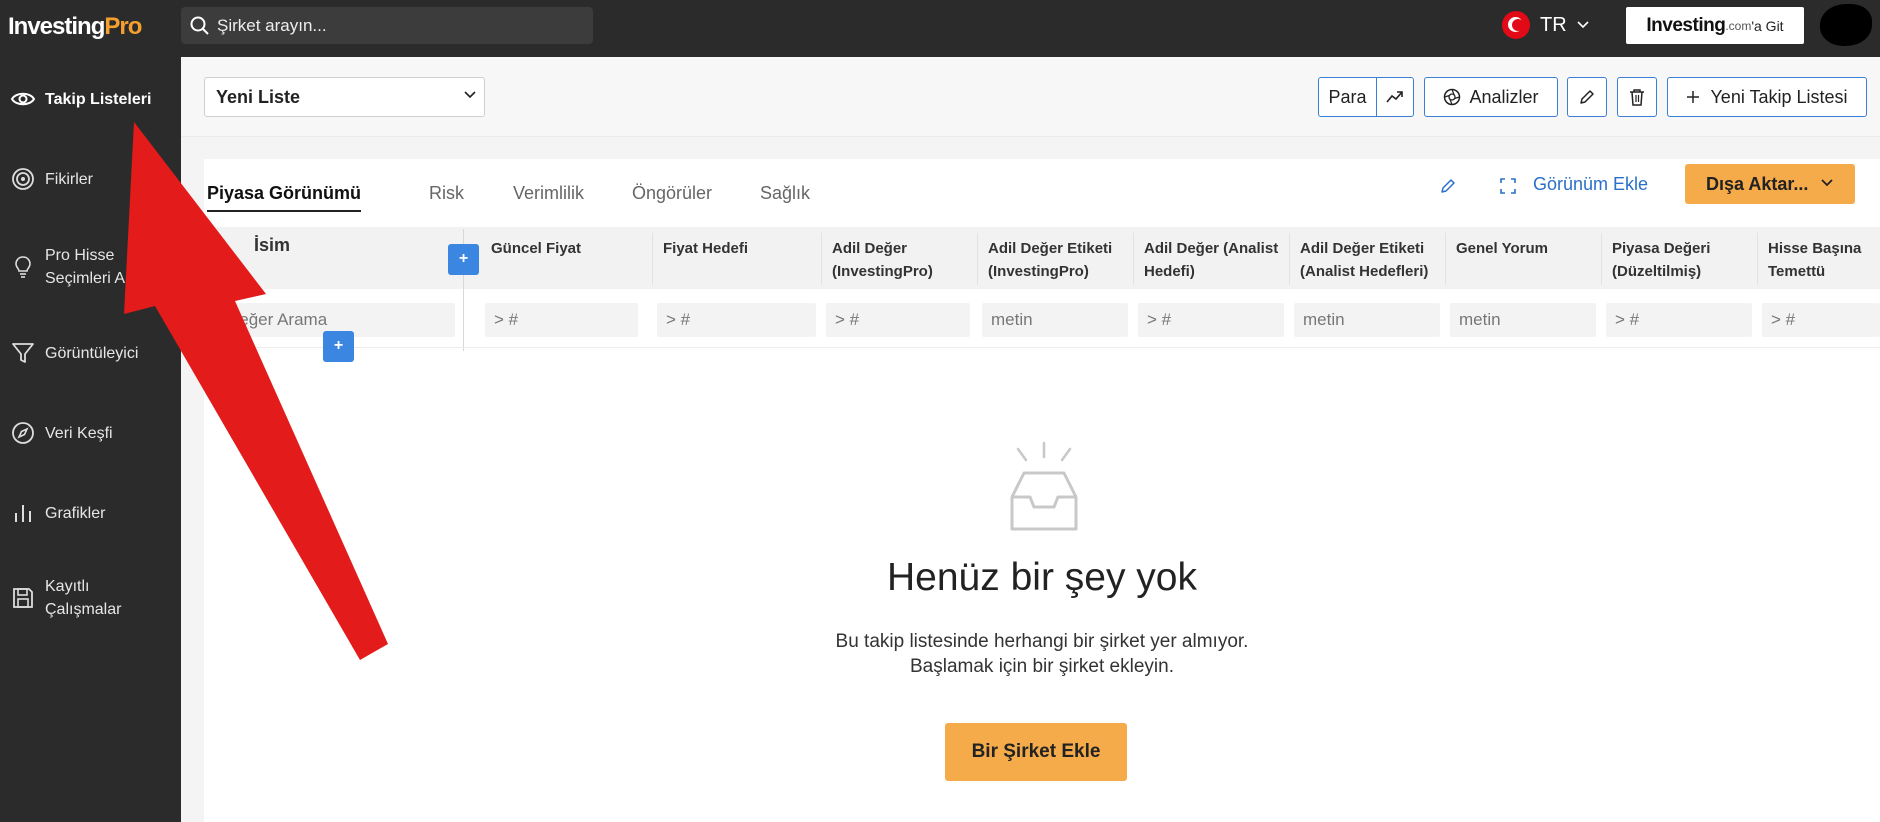 Image resolution: width=1880 pixels, height=822 pixels. I want to click on analyses-button: Analizler, so click(1491, 97).